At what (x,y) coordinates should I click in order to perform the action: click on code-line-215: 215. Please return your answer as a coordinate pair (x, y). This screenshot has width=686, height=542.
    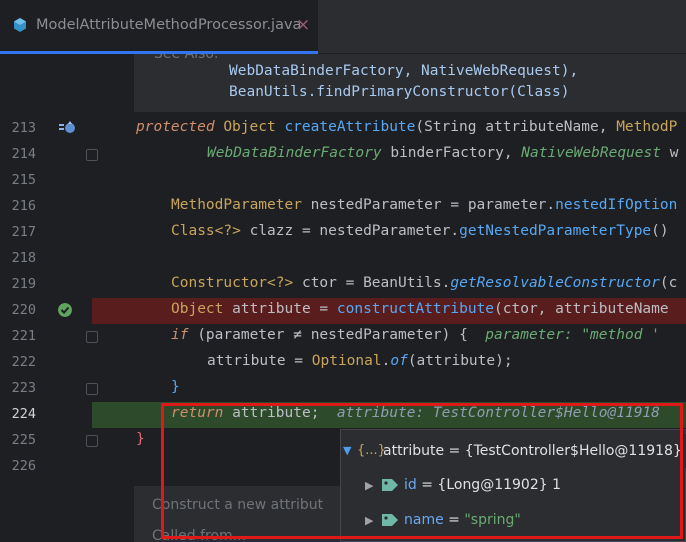
    Looking at the image, I should click on (343, 181).